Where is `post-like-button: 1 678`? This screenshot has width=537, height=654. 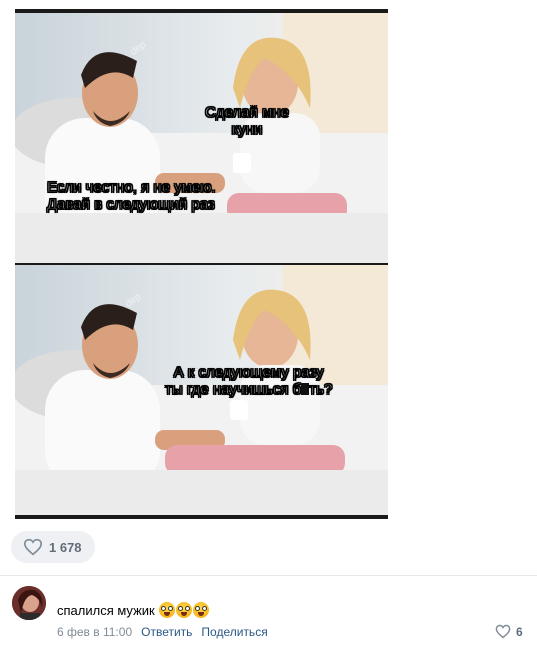 post-like-button: 1 678 is located at coordinates (53, 547).